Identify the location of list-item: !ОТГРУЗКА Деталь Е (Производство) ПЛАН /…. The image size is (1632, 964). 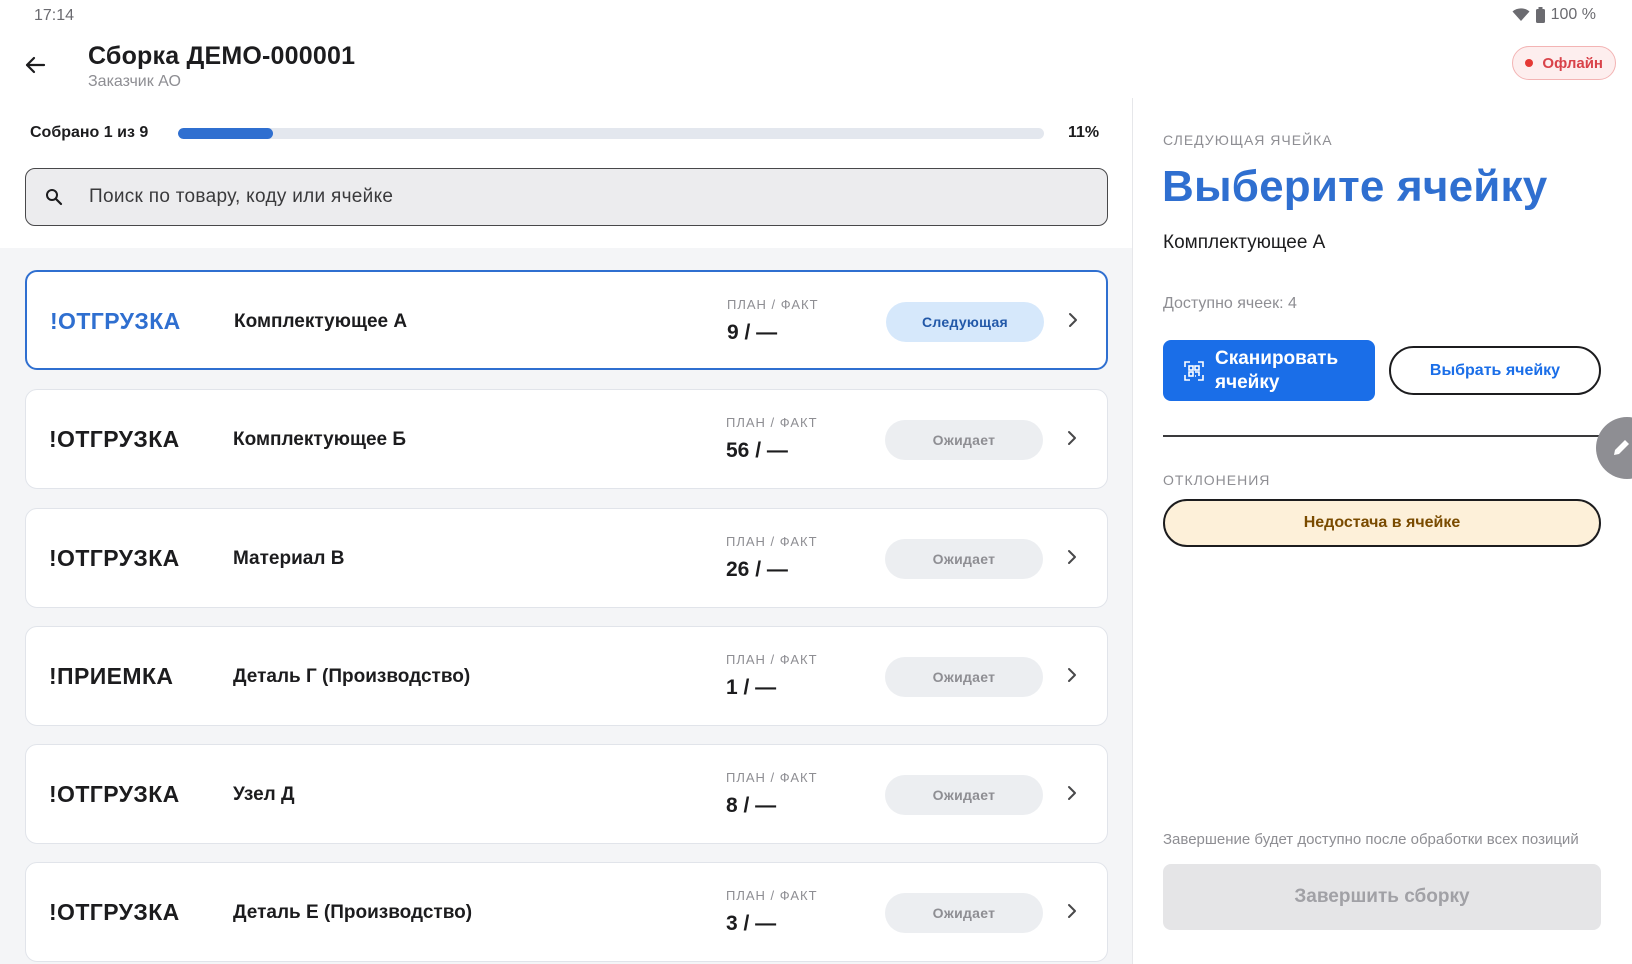
(566, 912).